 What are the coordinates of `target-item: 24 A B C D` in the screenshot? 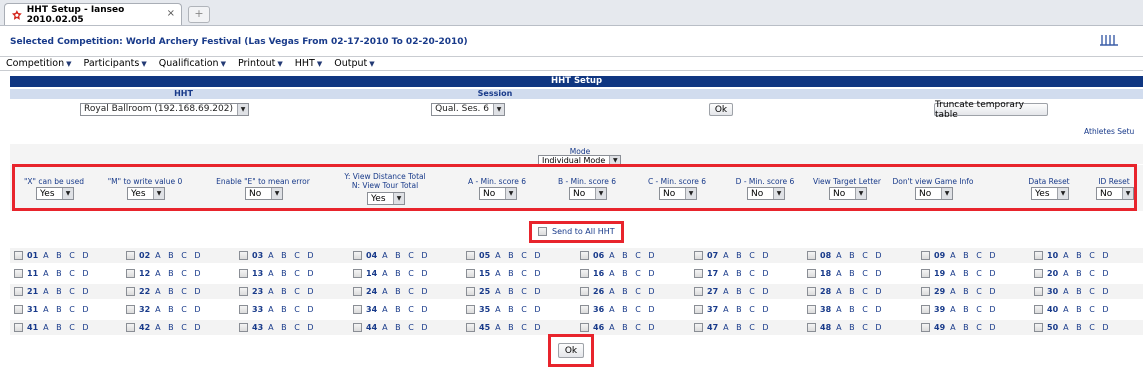 It's located at (391, 291).